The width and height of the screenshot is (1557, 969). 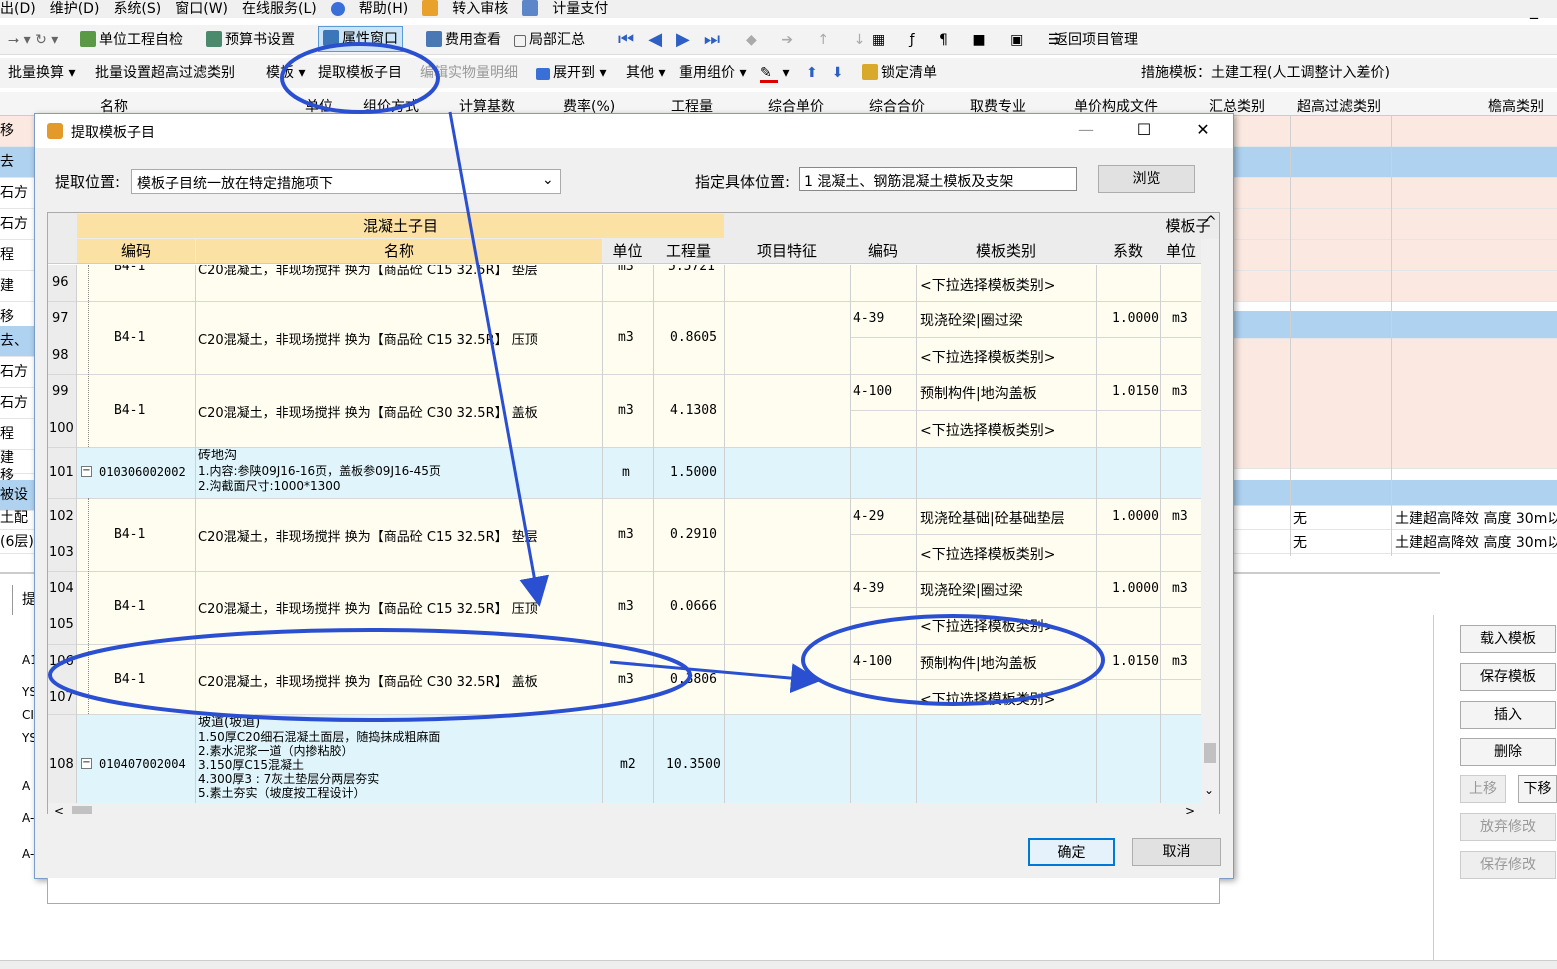 I want to click on item-name-line: 2.素水泥浆一道（内掺粘胶）, so click(x=275, y=751).